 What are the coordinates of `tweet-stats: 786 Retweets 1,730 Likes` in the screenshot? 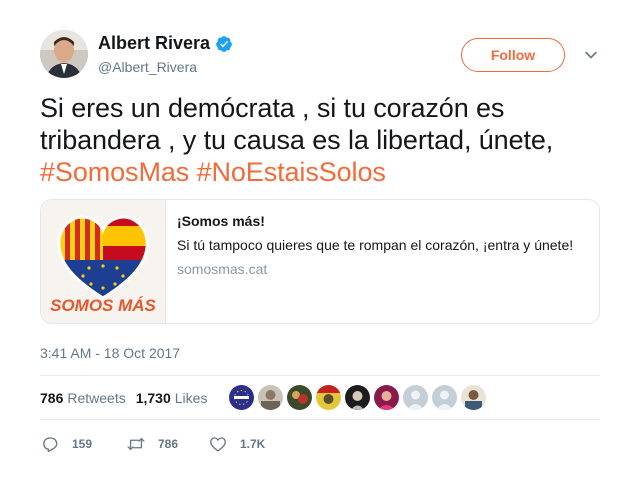 It's located at (123, 398).